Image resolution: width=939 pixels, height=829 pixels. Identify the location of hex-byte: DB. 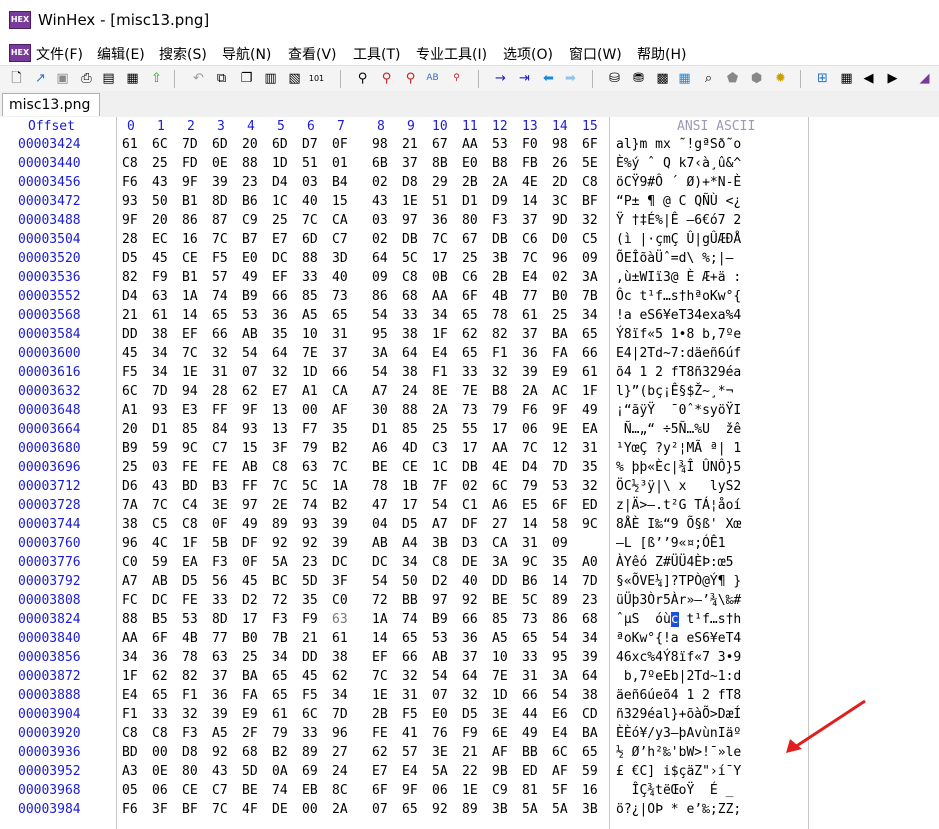
(410, 239).